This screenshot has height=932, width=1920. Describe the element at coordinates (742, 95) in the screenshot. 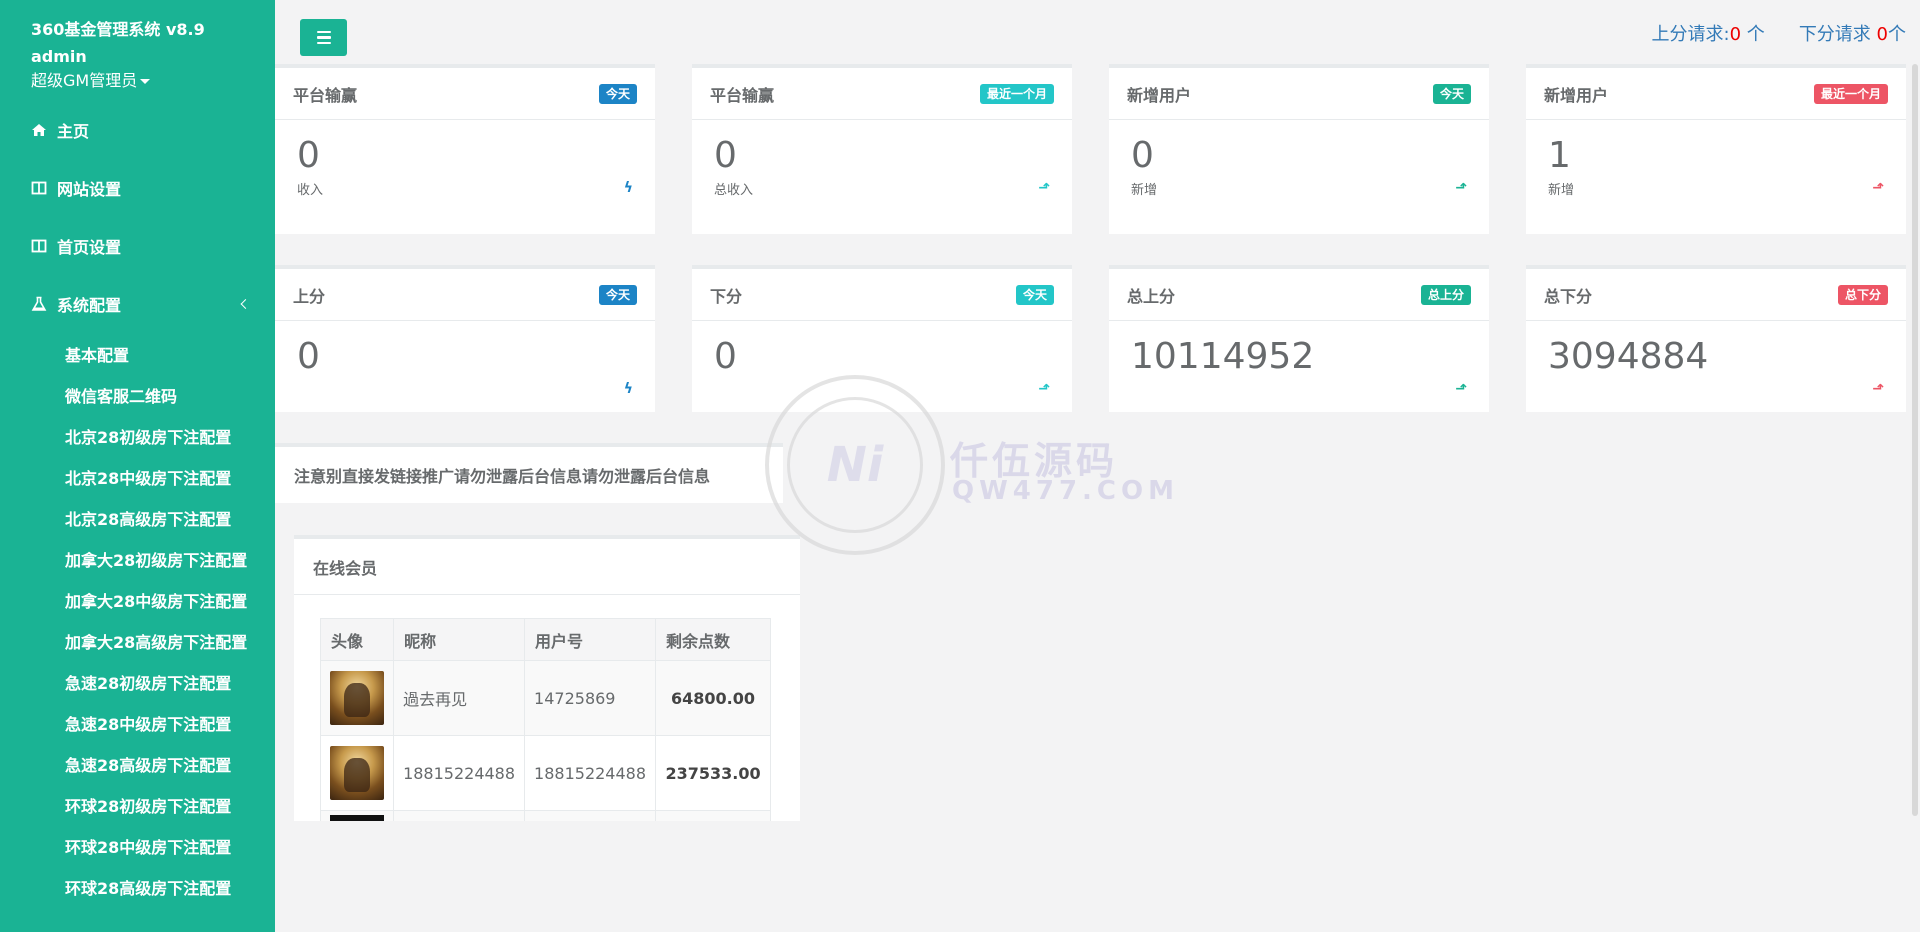

I see `card-title: 平台输赢` at that location.